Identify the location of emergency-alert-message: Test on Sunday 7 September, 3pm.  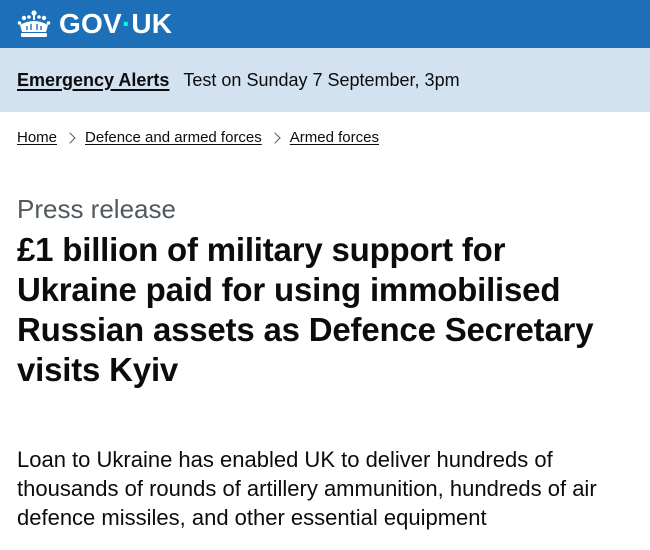
(321, 79).